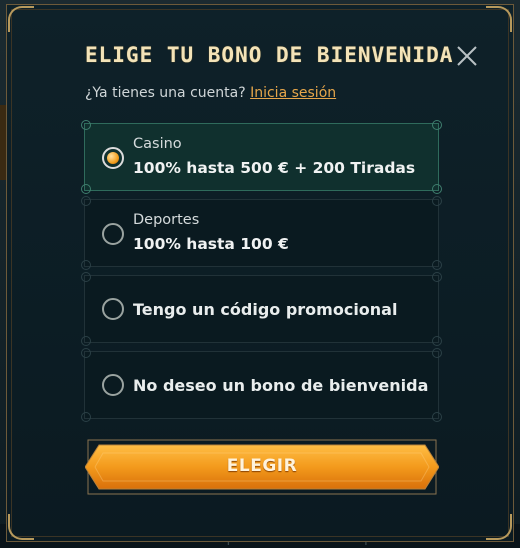 This screenshot has height=548, width=520. I want to click on radio-selected-icon, so click(113, 158).